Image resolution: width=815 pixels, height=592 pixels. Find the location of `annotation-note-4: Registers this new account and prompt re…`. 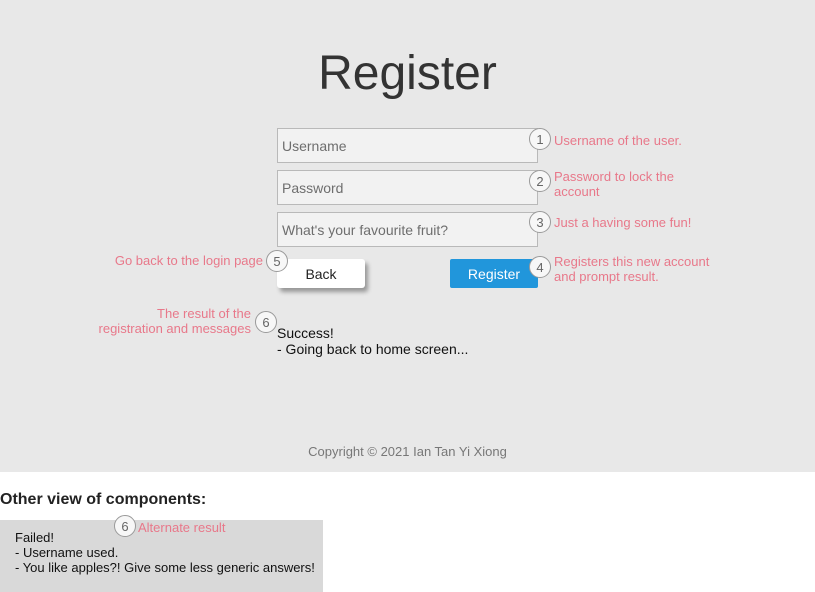

annotation-note-4: Registers this new account and prompt re… is located at coordinates (631, 269).